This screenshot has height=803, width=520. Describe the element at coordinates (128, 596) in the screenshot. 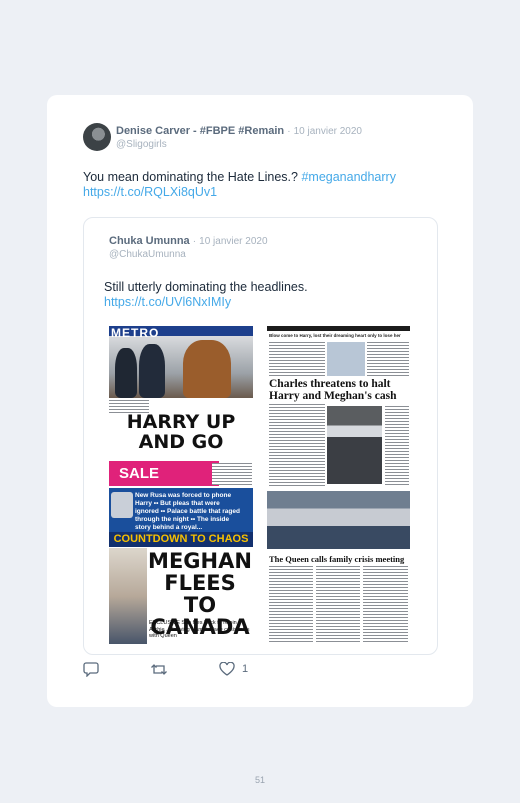

I see `meghan-photo` at that location.